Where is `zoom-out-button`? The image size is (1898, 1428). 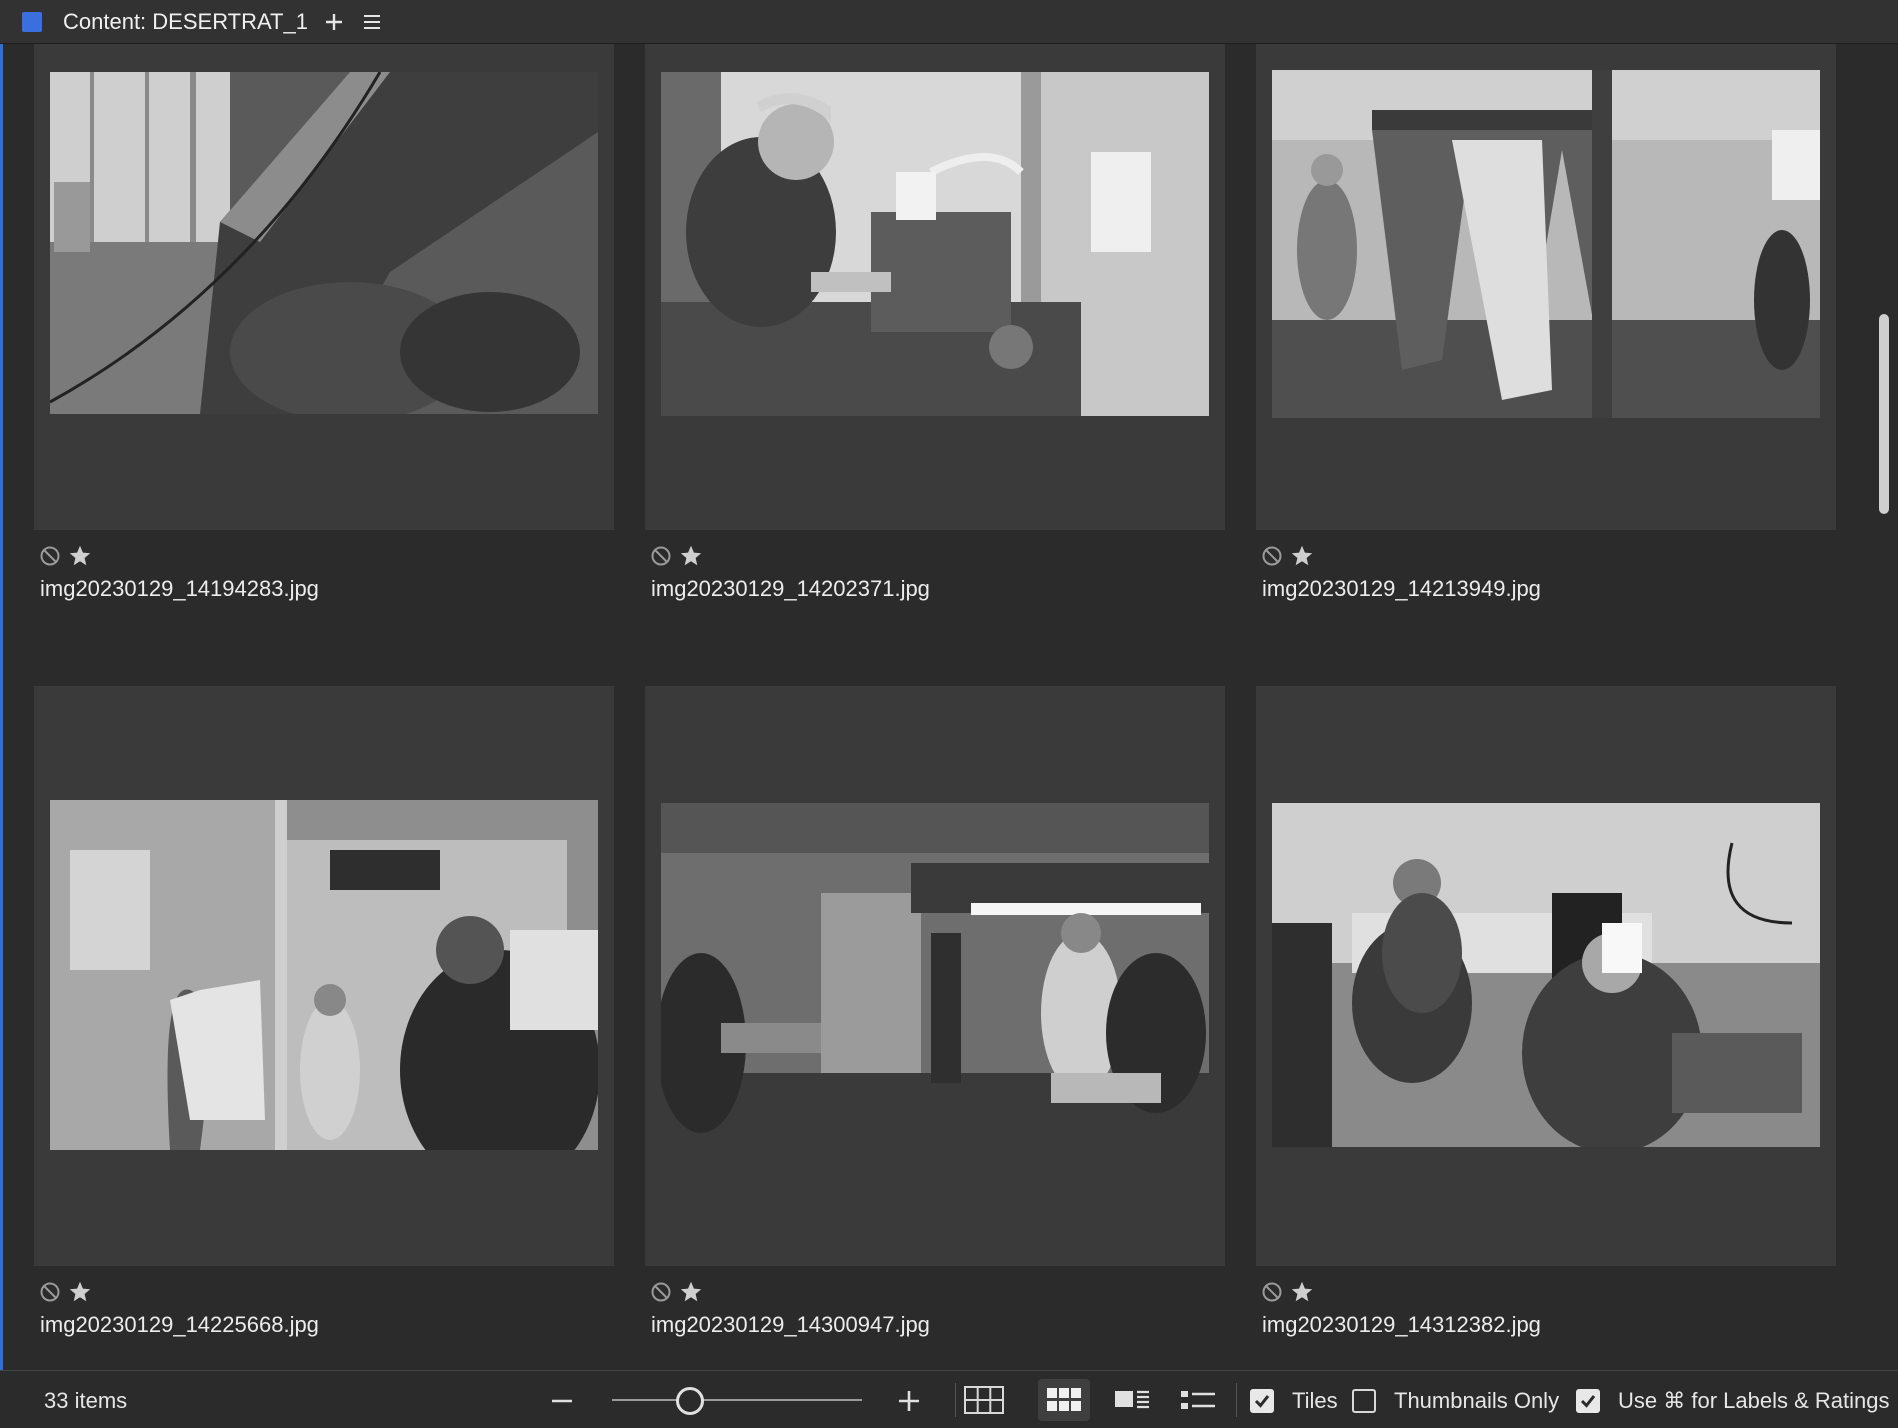 zoom-out-button is located at coordinates (562, 1401).